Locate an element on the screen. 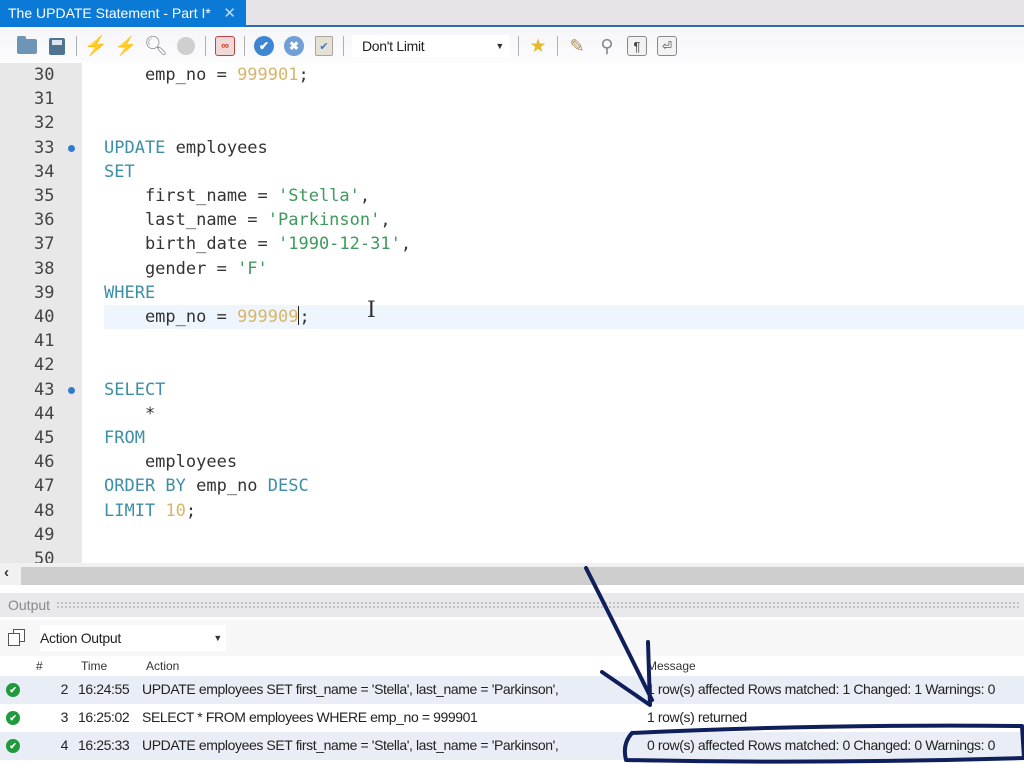 The width and height of the screenshot is (1024, 764). code-line: 43 SELECT is located at coordinates (512, 390).